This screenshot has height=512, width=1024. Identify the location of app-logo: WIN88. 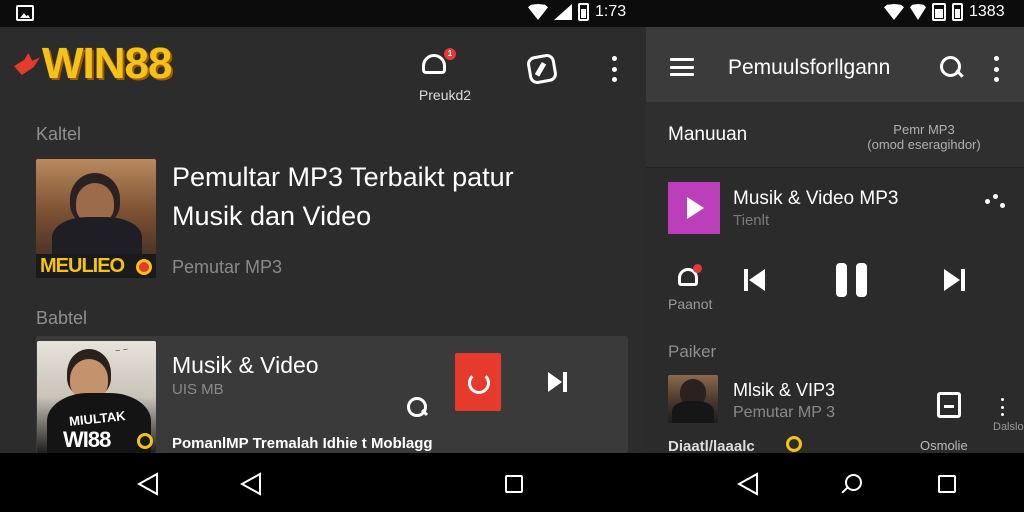
(93, 63).